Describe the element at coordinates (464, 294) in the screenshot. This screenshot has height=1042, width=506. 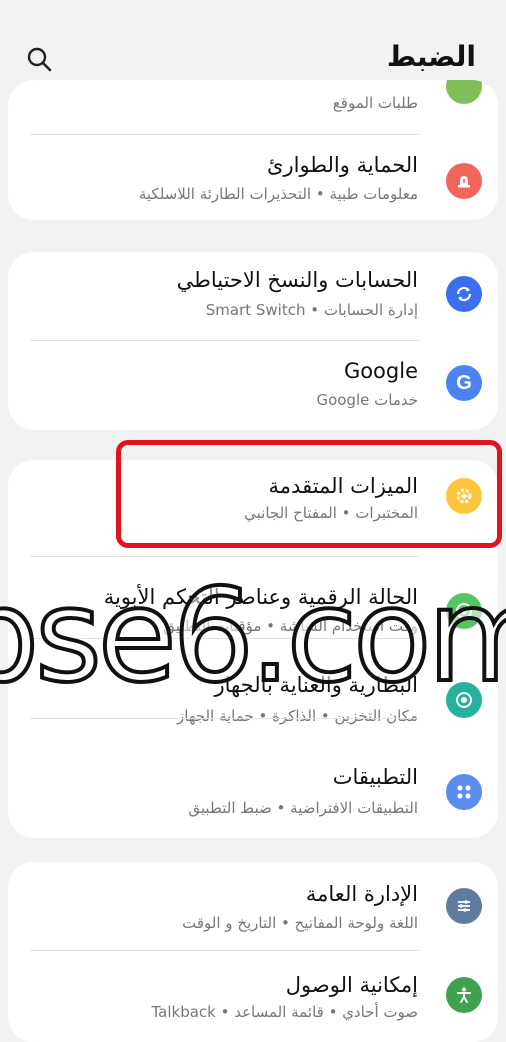
I see `sync-icon` at that location.